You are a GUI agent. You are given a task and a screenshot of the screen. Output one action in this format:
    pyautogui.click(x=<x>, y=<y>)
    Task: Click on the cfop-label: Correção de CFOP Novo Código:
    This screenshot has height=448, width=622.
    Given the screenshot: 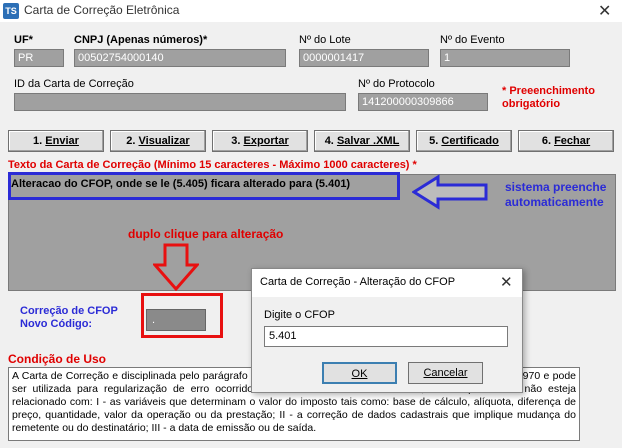 What is the action you would take?
    pyautogui.click(x=69, y=318)
    